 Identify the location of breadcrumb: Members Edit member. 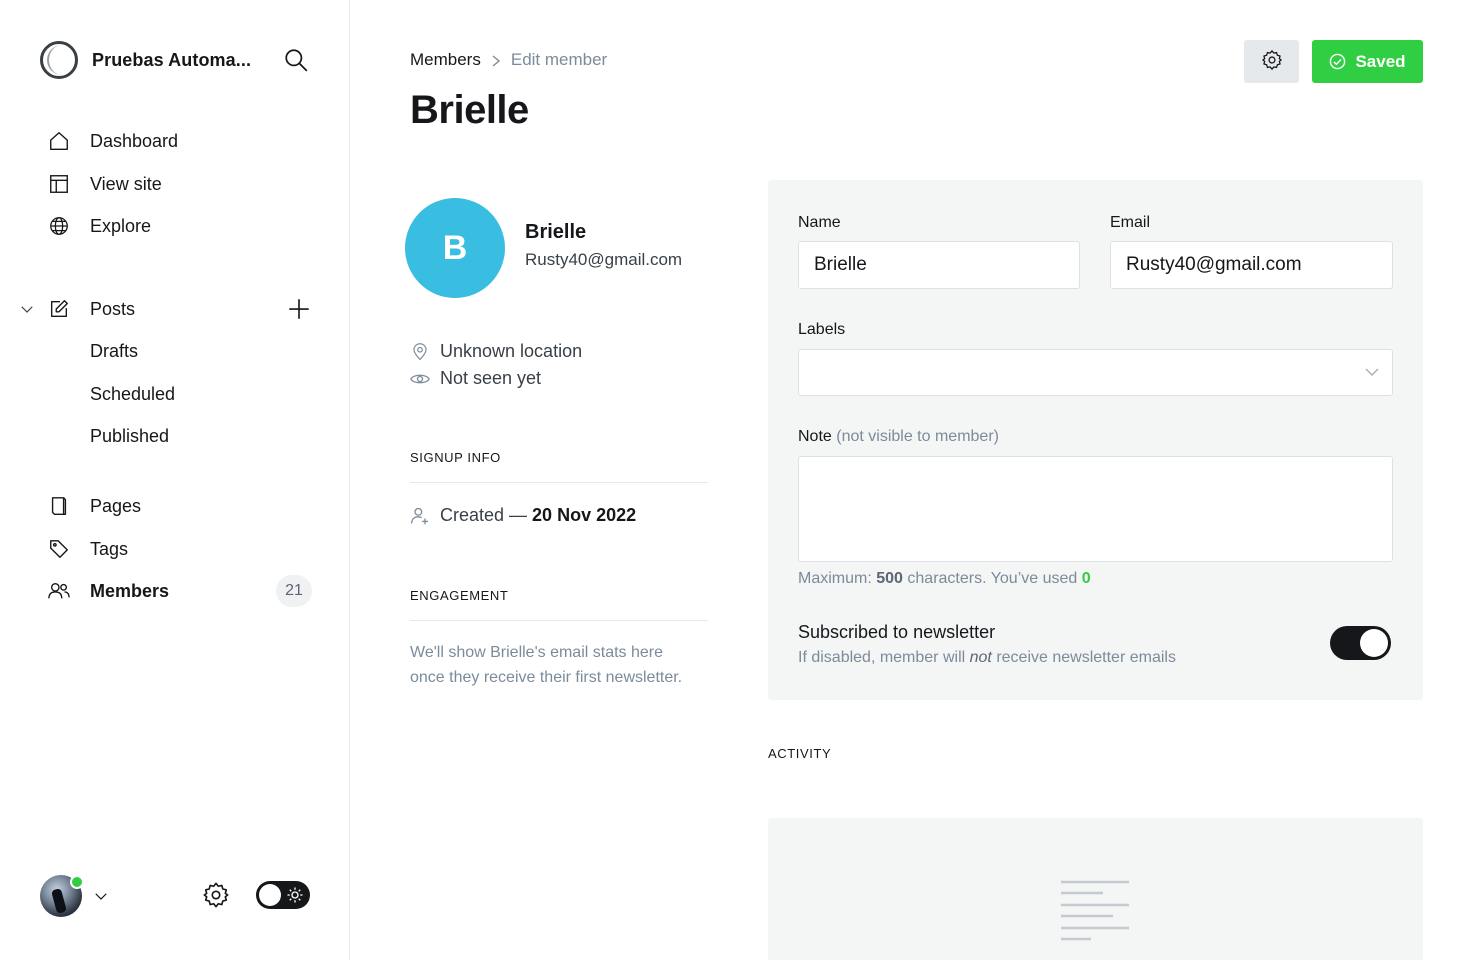
(508, 60).